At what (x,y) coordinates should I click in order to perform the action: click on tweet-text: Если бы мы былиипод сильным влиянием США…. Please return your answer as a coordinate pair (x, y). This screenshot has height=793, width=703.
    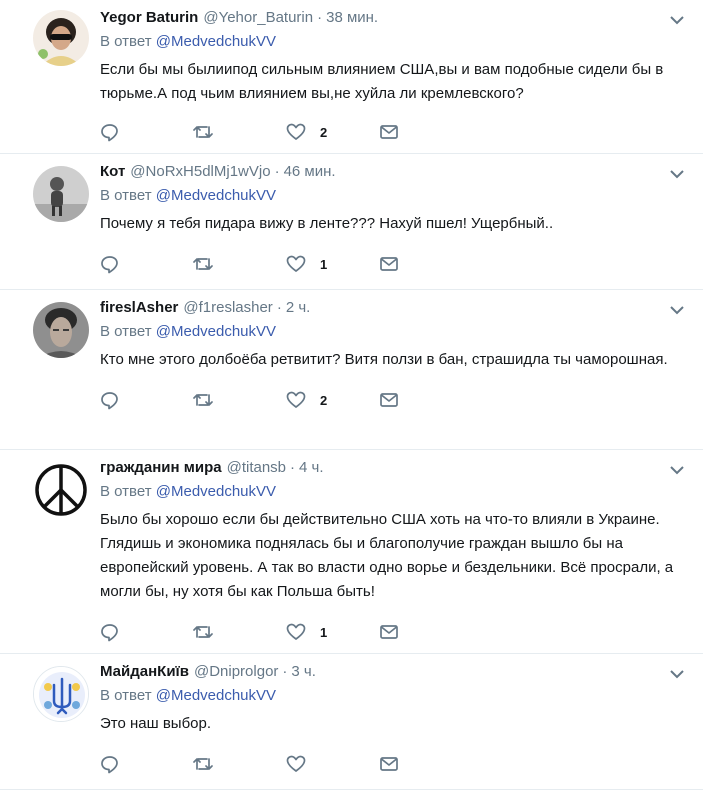
    Looking at the image, I should click on (382, 81).